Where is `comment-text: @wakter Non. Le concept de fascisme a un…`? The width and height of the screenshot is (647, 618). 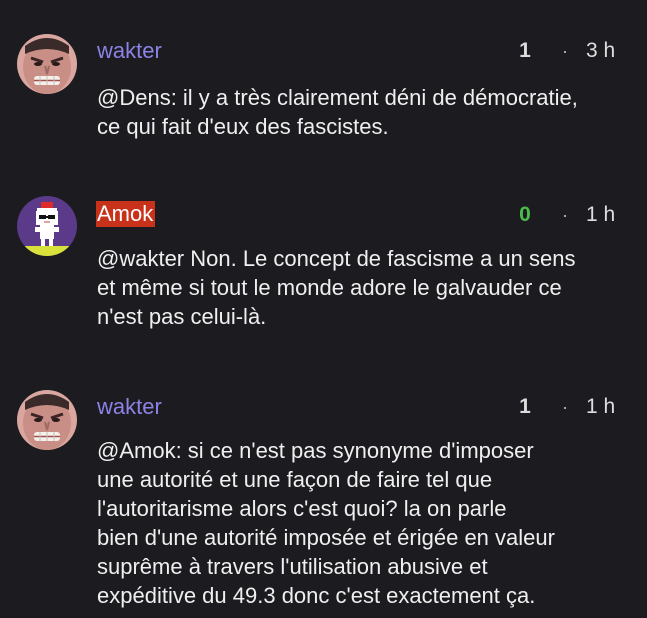 comment-text: @wakter Non. Le concept de fascisme a un… is located at coordinates (336, 287).